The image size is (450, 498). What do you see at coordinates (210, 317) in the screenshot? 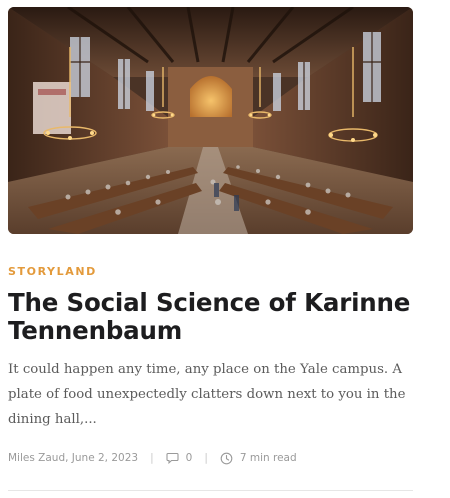
I see `post-title: The Social Science of Karinne Tennenbaum` at bounding box center [210, 317].